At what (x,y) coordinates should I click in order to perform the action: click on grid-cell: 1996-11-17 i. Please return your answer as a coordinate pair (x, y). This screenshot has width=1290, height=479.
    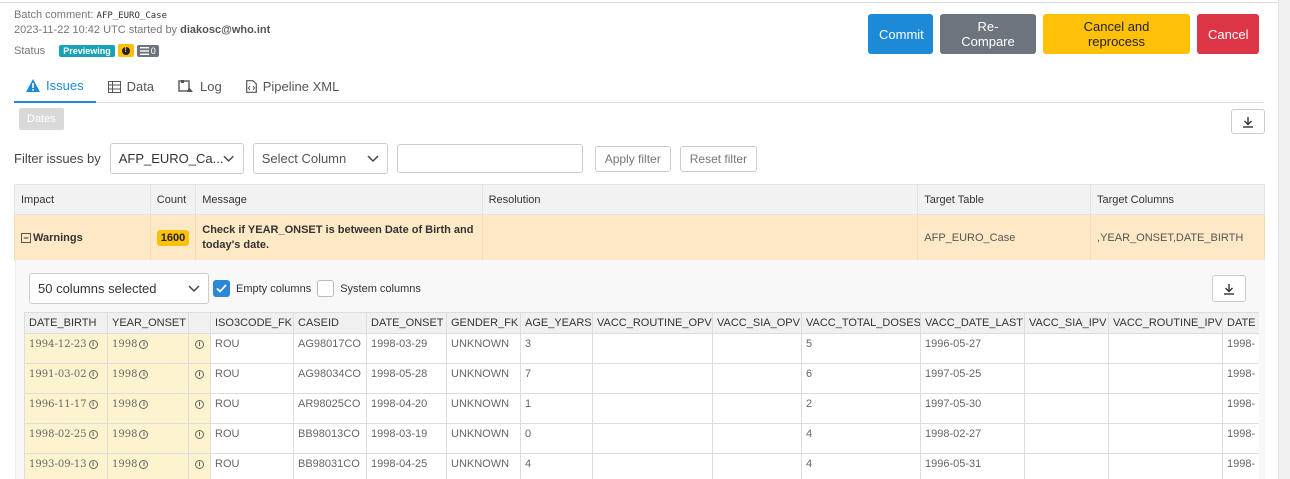
    Looking at the image, I should click on (66, 408).